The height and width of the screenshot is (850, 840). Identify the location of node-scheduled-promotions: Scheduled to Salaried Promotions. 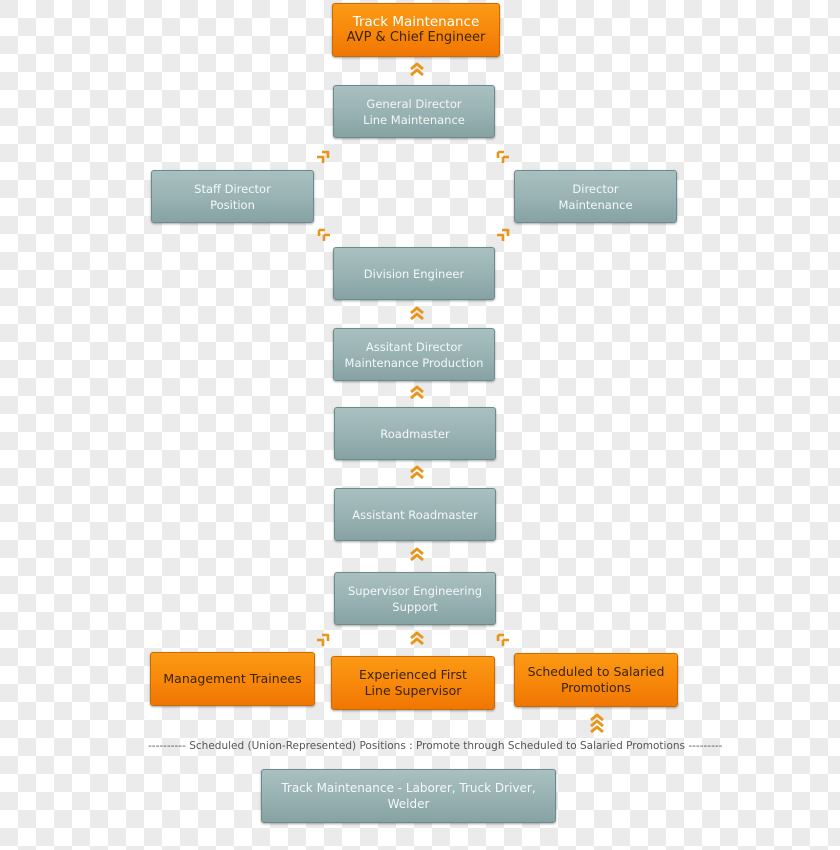
(596, 680).